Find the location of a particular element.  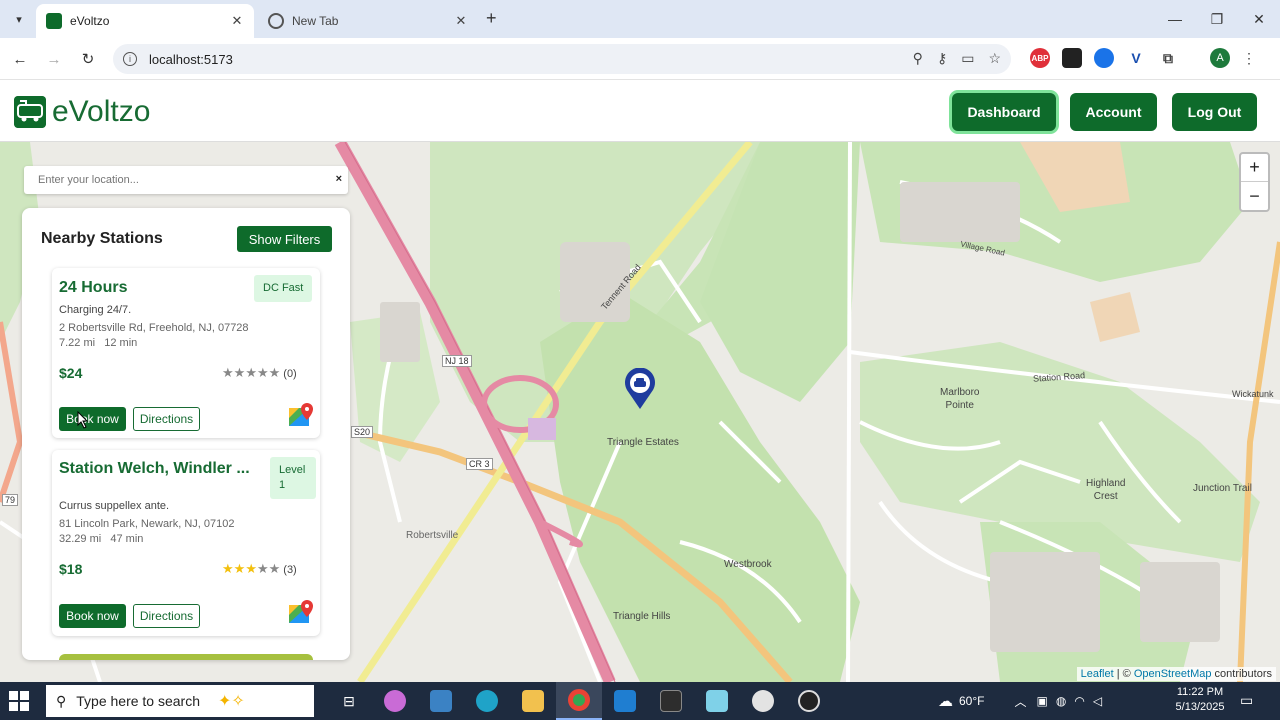

station-marker-icon is located at coordinates (640, 389).